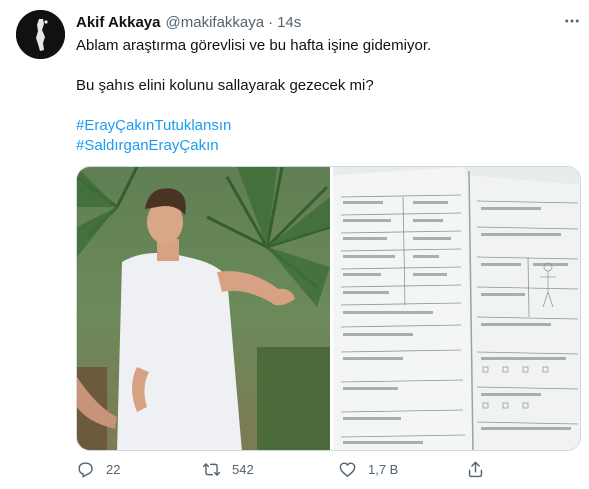  Describe the element at coordinates (347, 469) in the screenshot. I see `heart-icon` at that location.